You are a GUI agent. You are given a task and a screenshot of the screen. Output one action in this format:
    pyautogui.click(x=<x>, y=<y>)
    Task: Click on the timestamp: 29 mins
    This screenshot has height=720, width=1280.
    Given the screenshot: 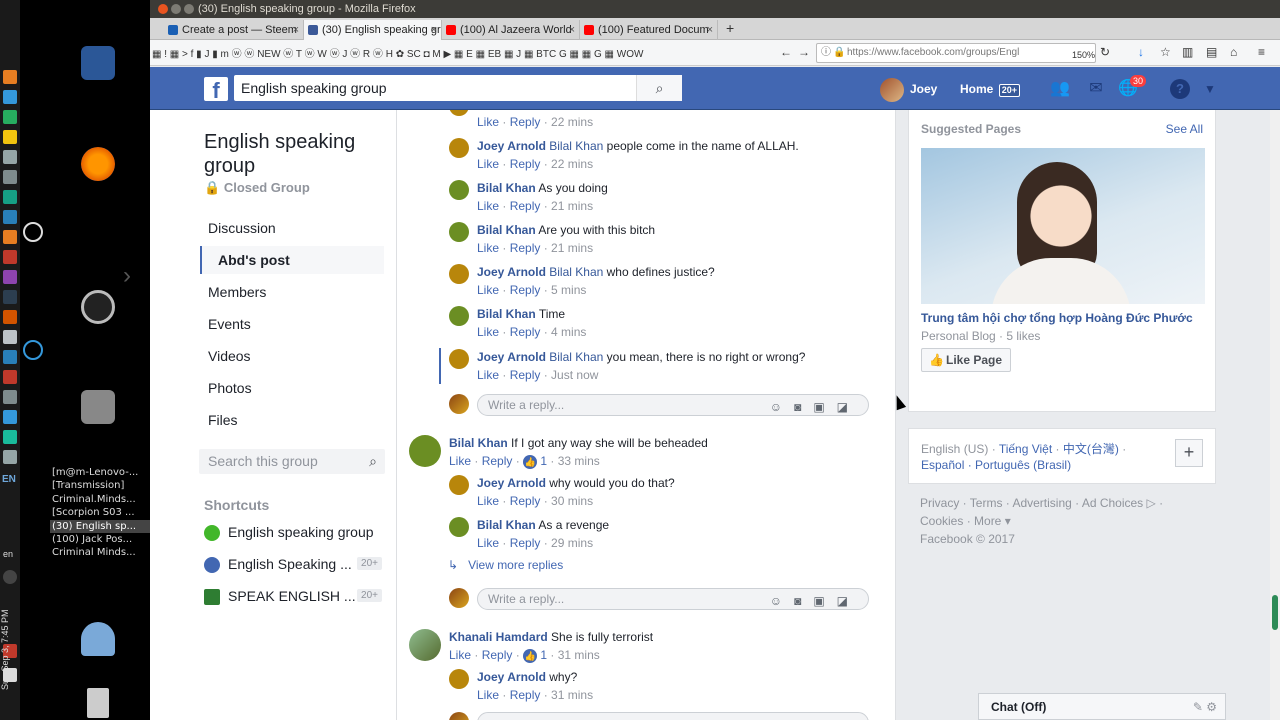 What is the action you would take?
    pyautogui.click(x=572, y=543)
    